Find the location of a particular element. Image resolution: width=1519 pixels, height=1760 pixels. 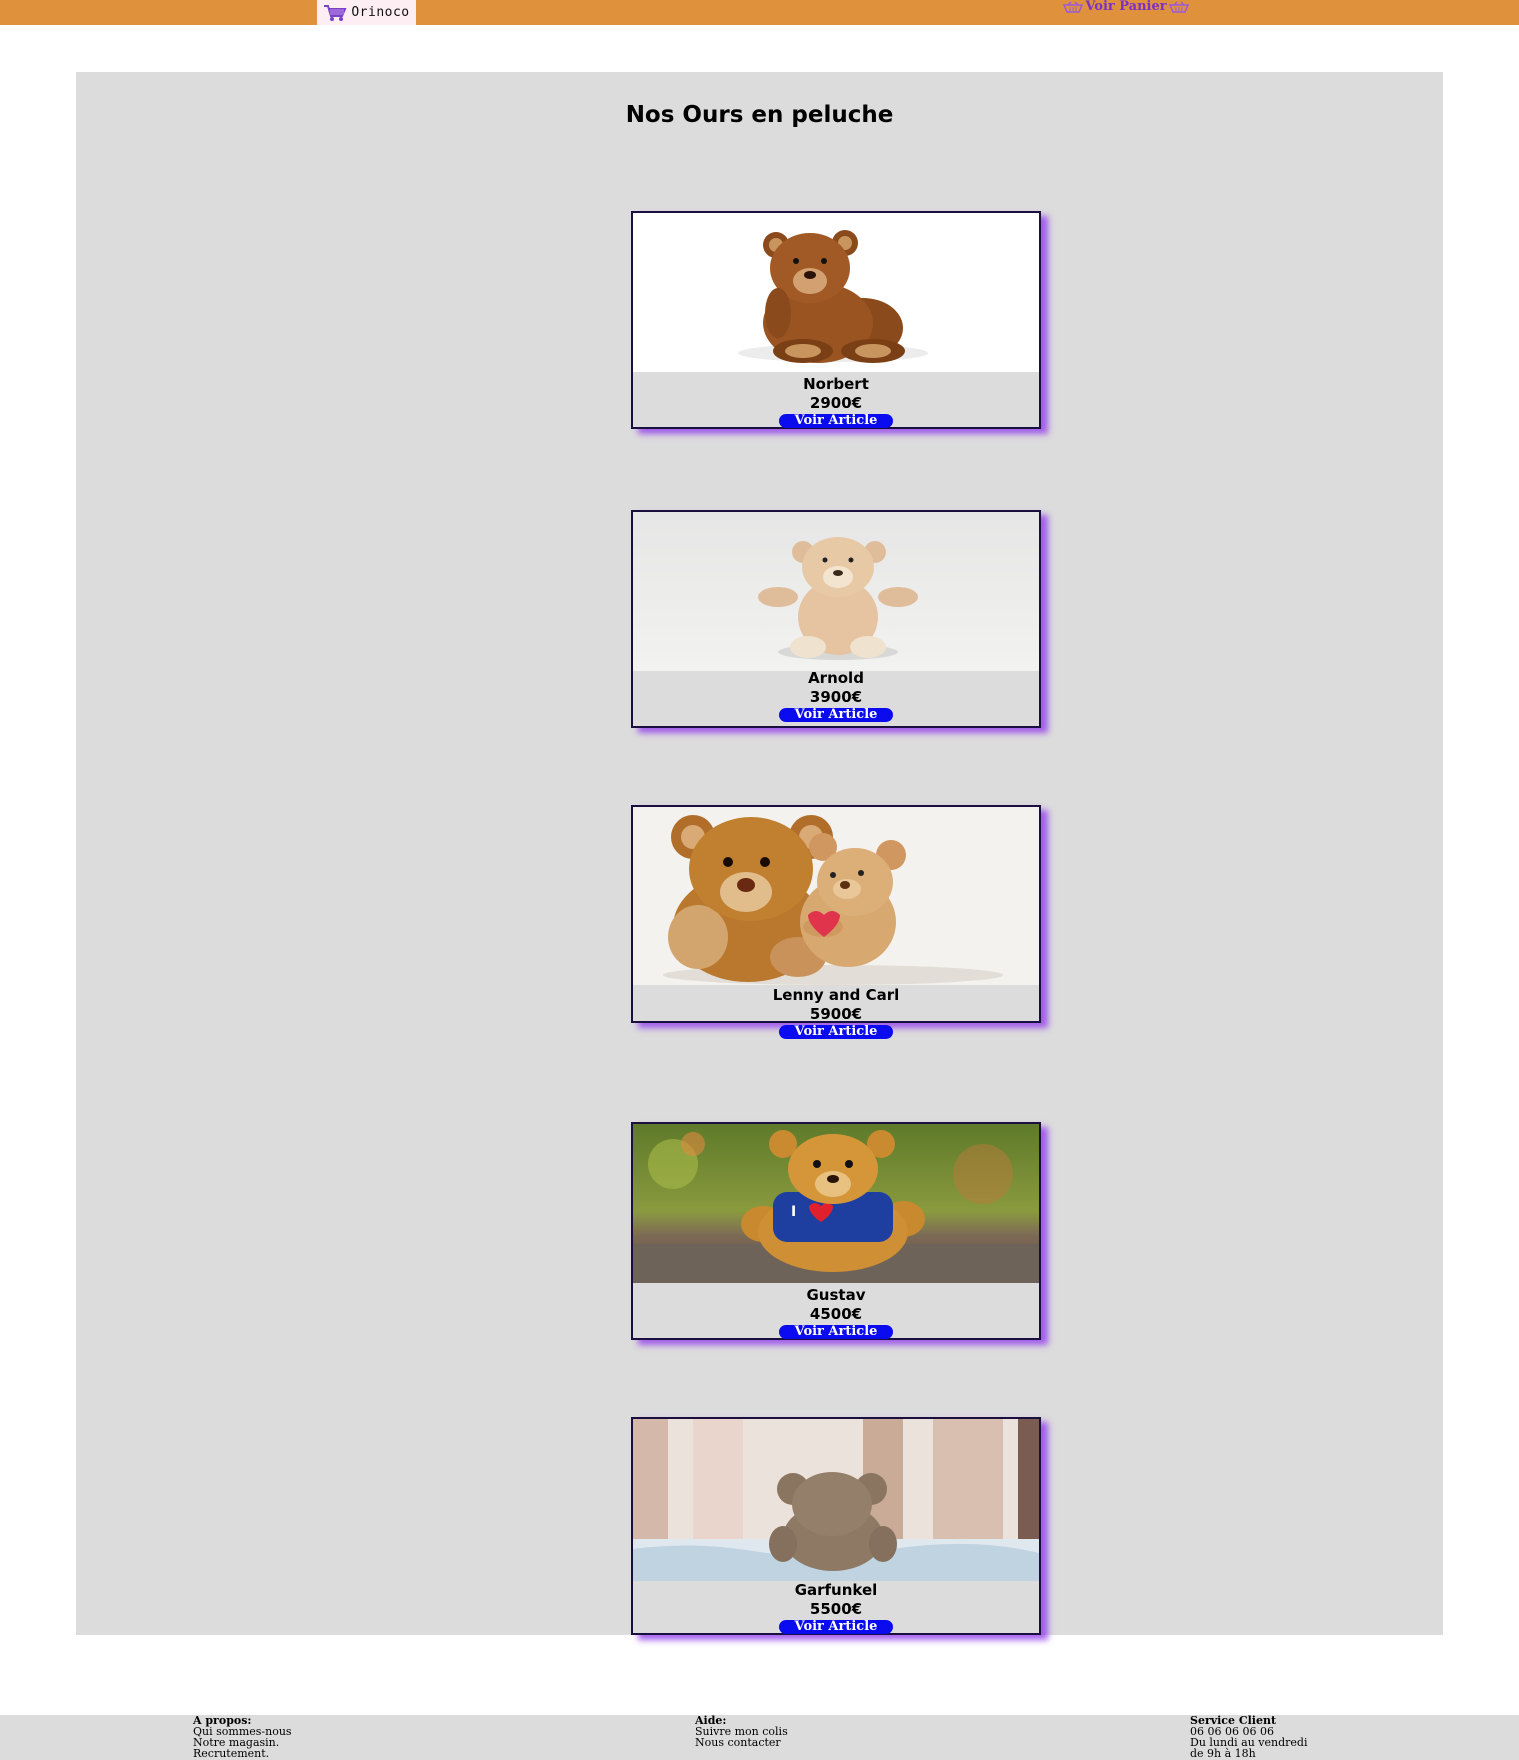

product-card: Lenny and Carl 5900€ Voir Article is located at coordinates (836, 922).